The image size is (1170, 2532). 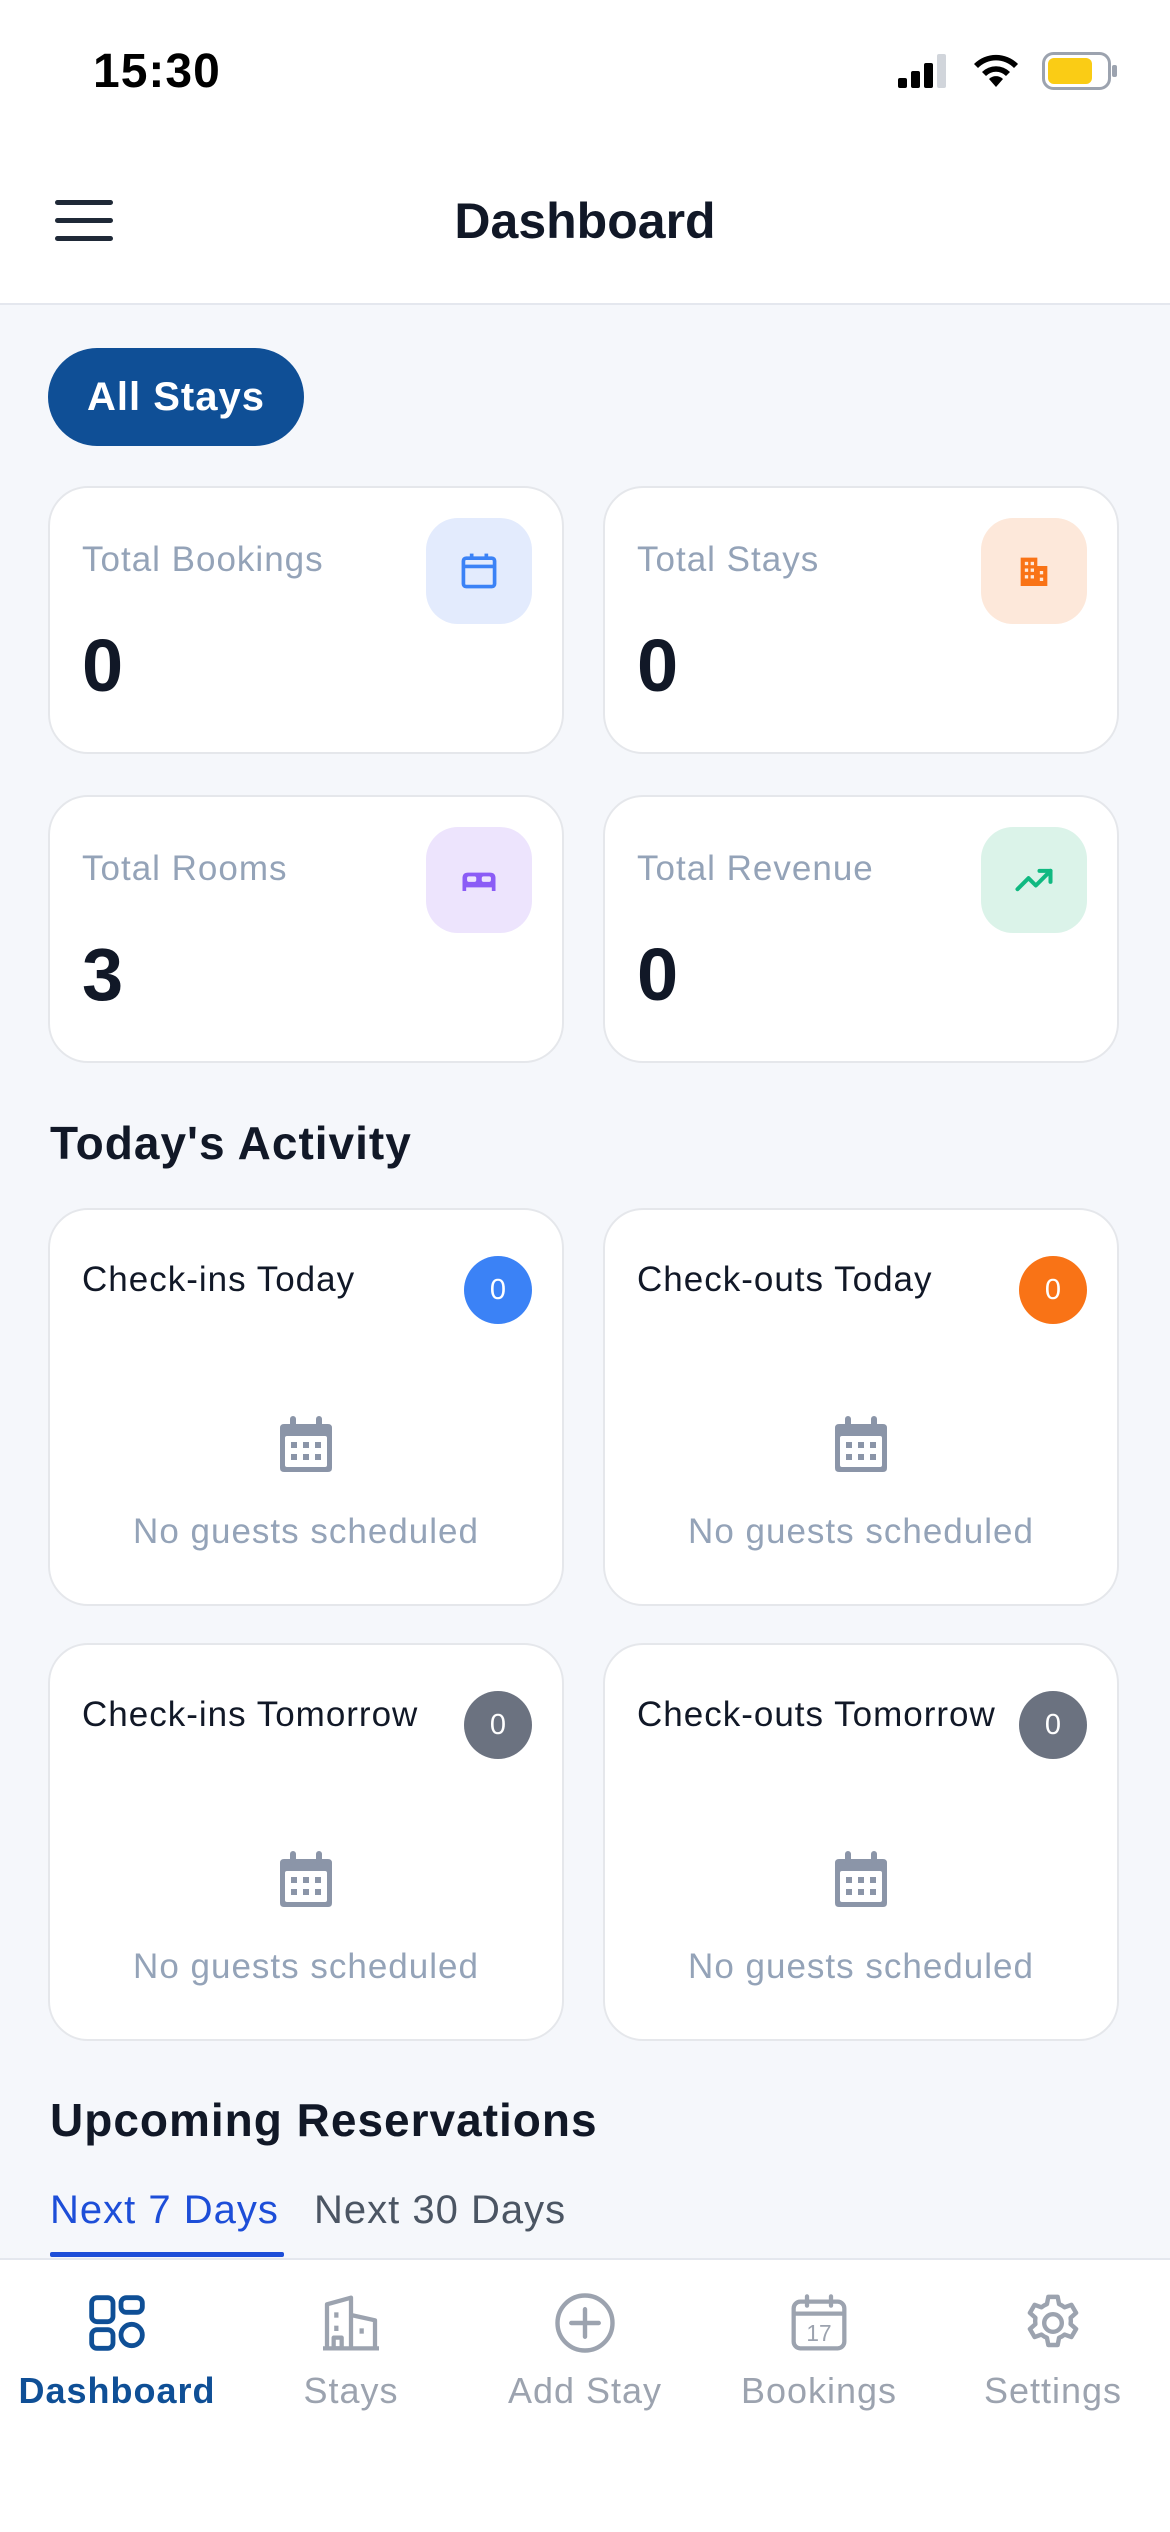 What do you see at coordinates (1079, 71) in the screenshot?
I see `battery-icon` at bounding box center [1079, 71].